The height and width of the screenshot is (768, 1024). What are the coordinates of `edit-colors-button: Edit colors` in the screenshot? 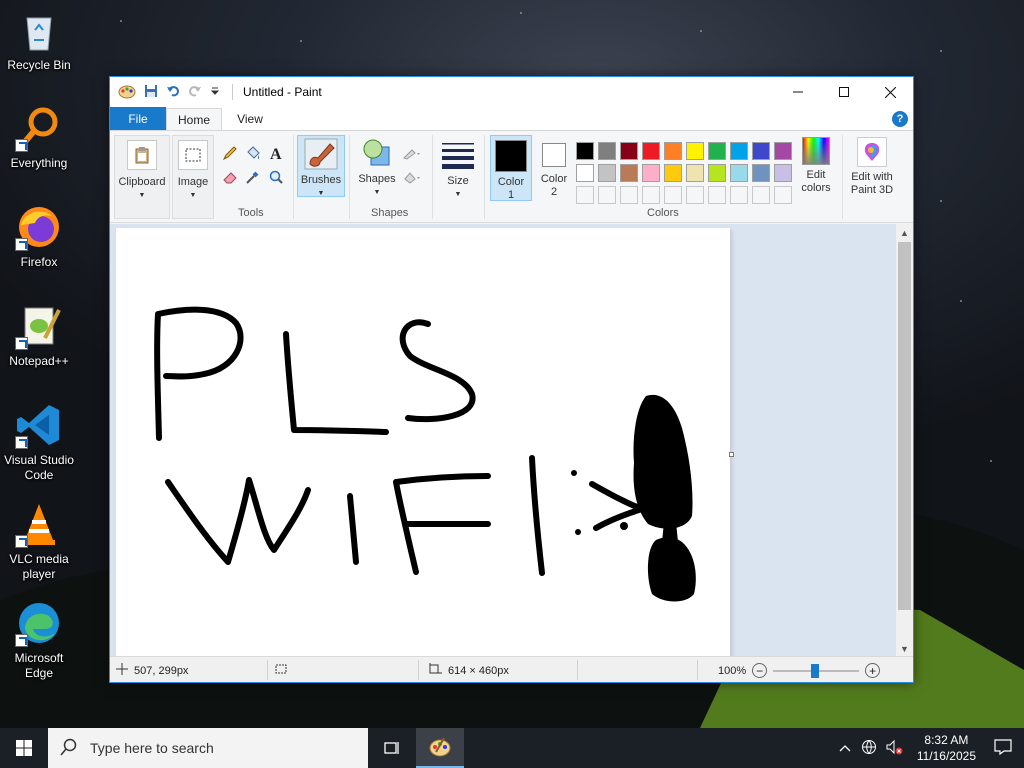 It's located at (816, 168).